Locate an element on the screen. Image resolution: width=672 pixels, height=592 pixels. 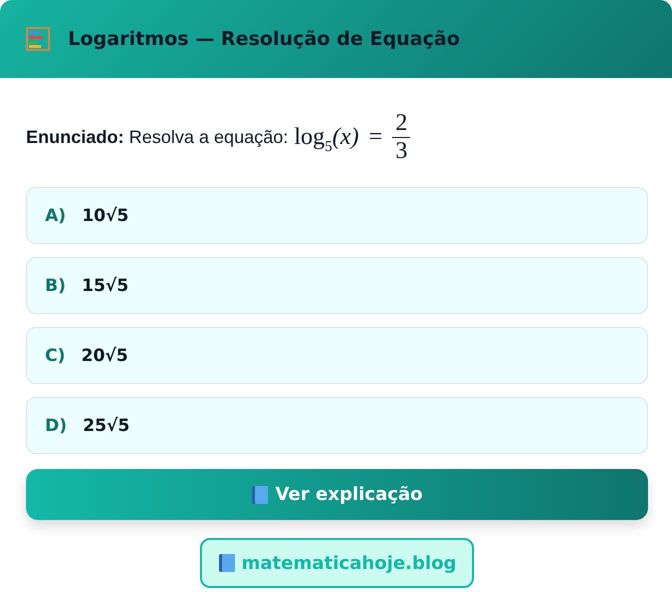
answer-option: C) 20√5 is located at coordinates (337, 355).